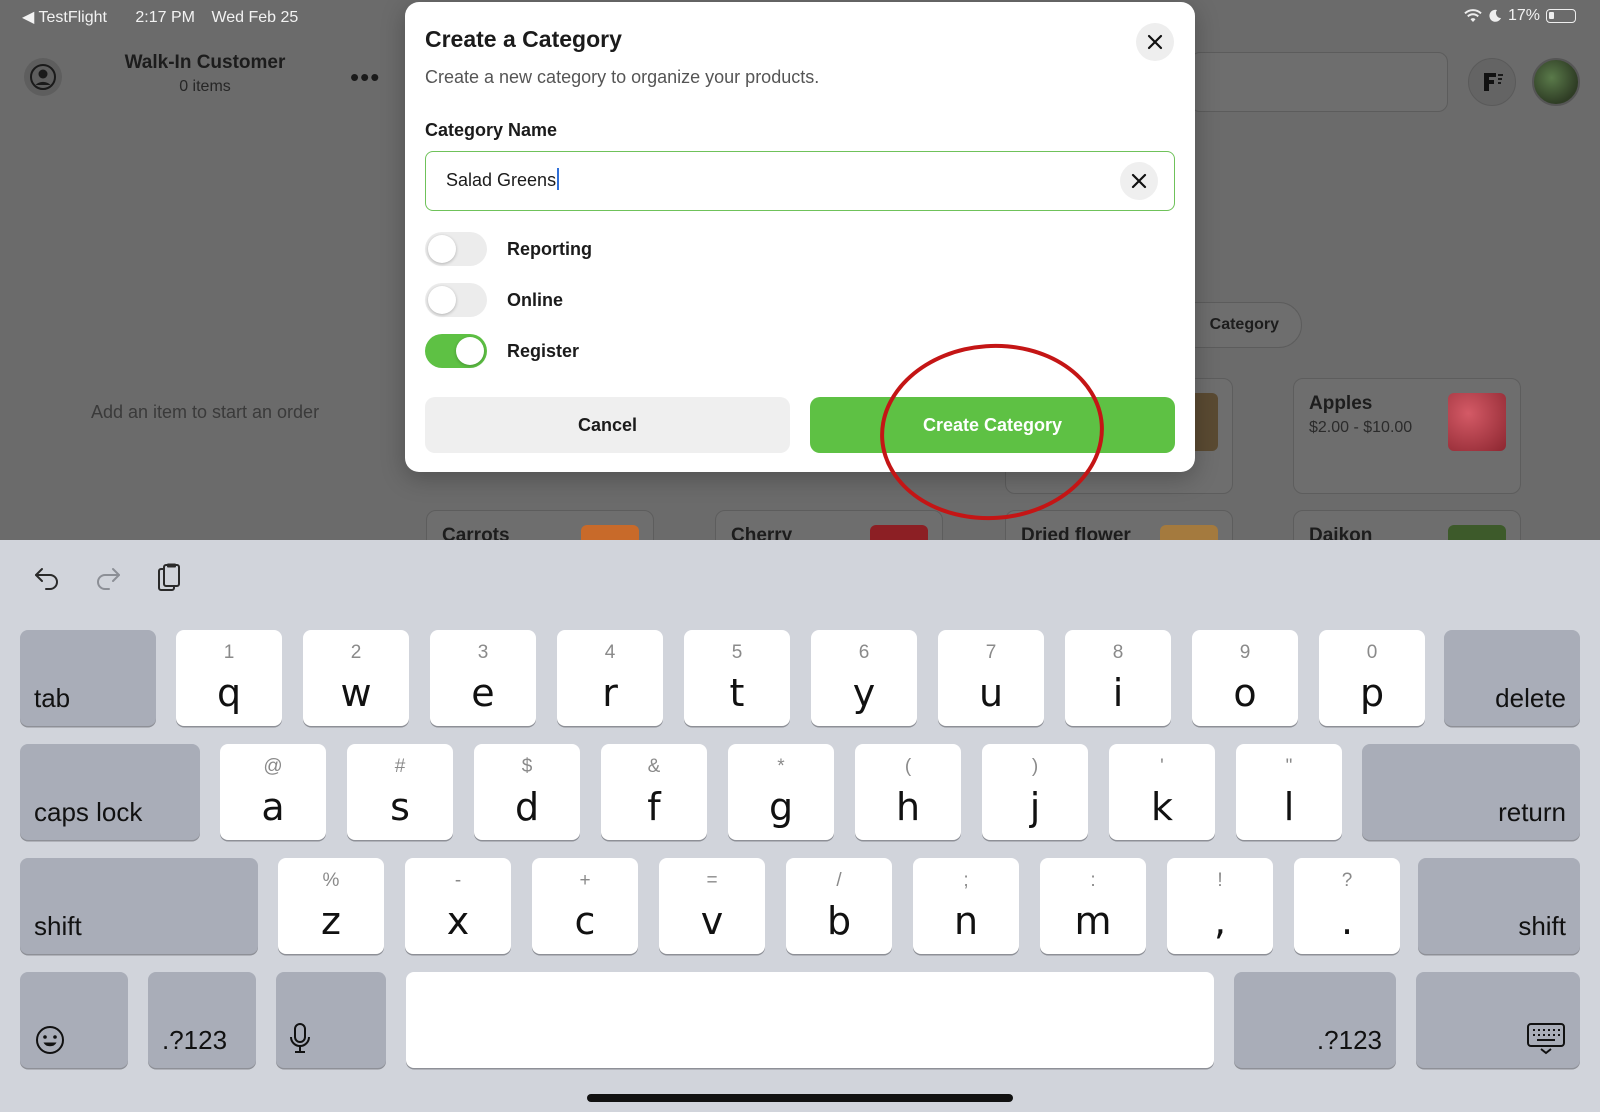 The width and height of the screenshot is (1600, 1112). Describe the element at coordinates (1471, 792) in the screenshot. I see `return-key: return` at that location.